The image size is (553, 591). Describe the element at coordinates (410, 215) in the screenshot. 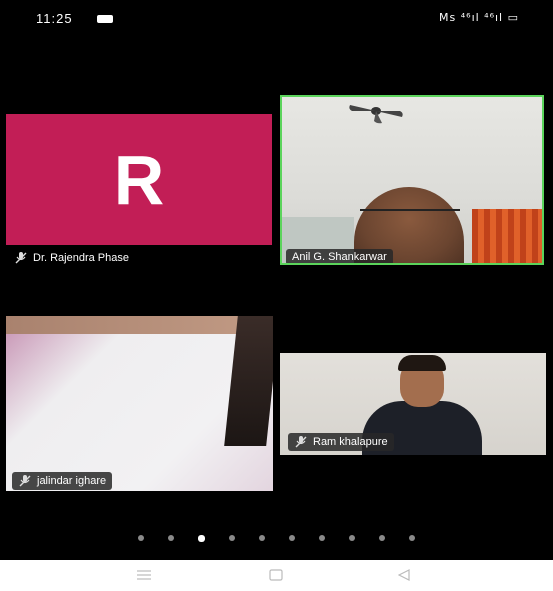

I see `glasses-shape` at that location.